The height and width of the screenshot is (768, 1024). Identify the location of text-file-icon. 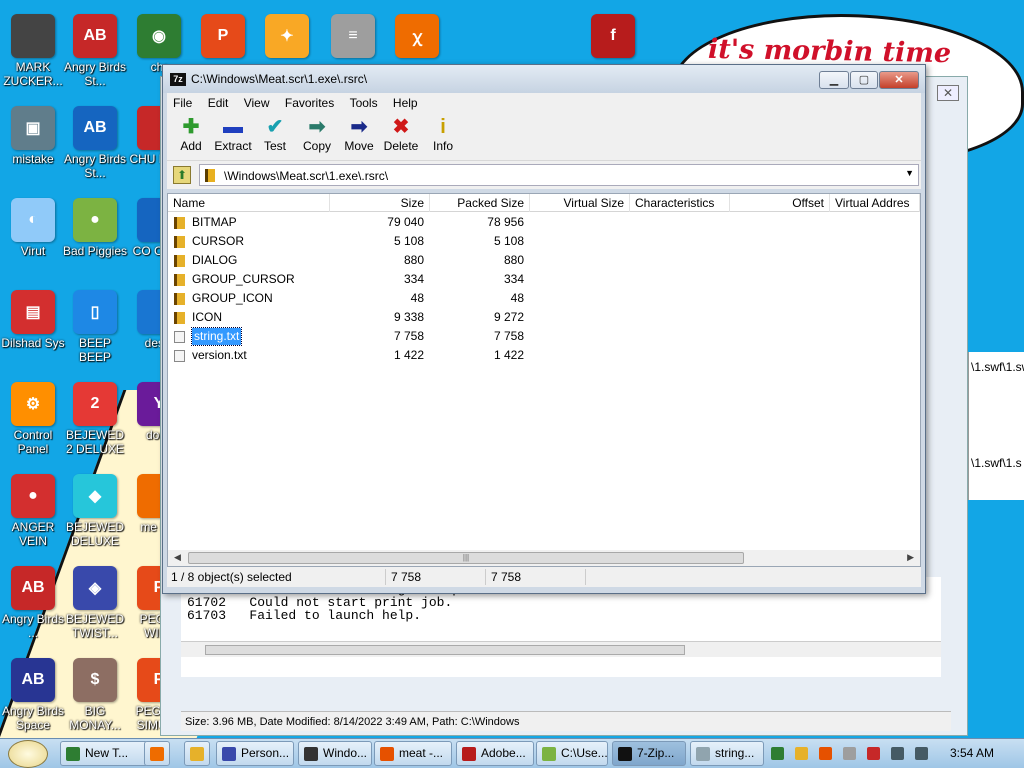
(179, 356).